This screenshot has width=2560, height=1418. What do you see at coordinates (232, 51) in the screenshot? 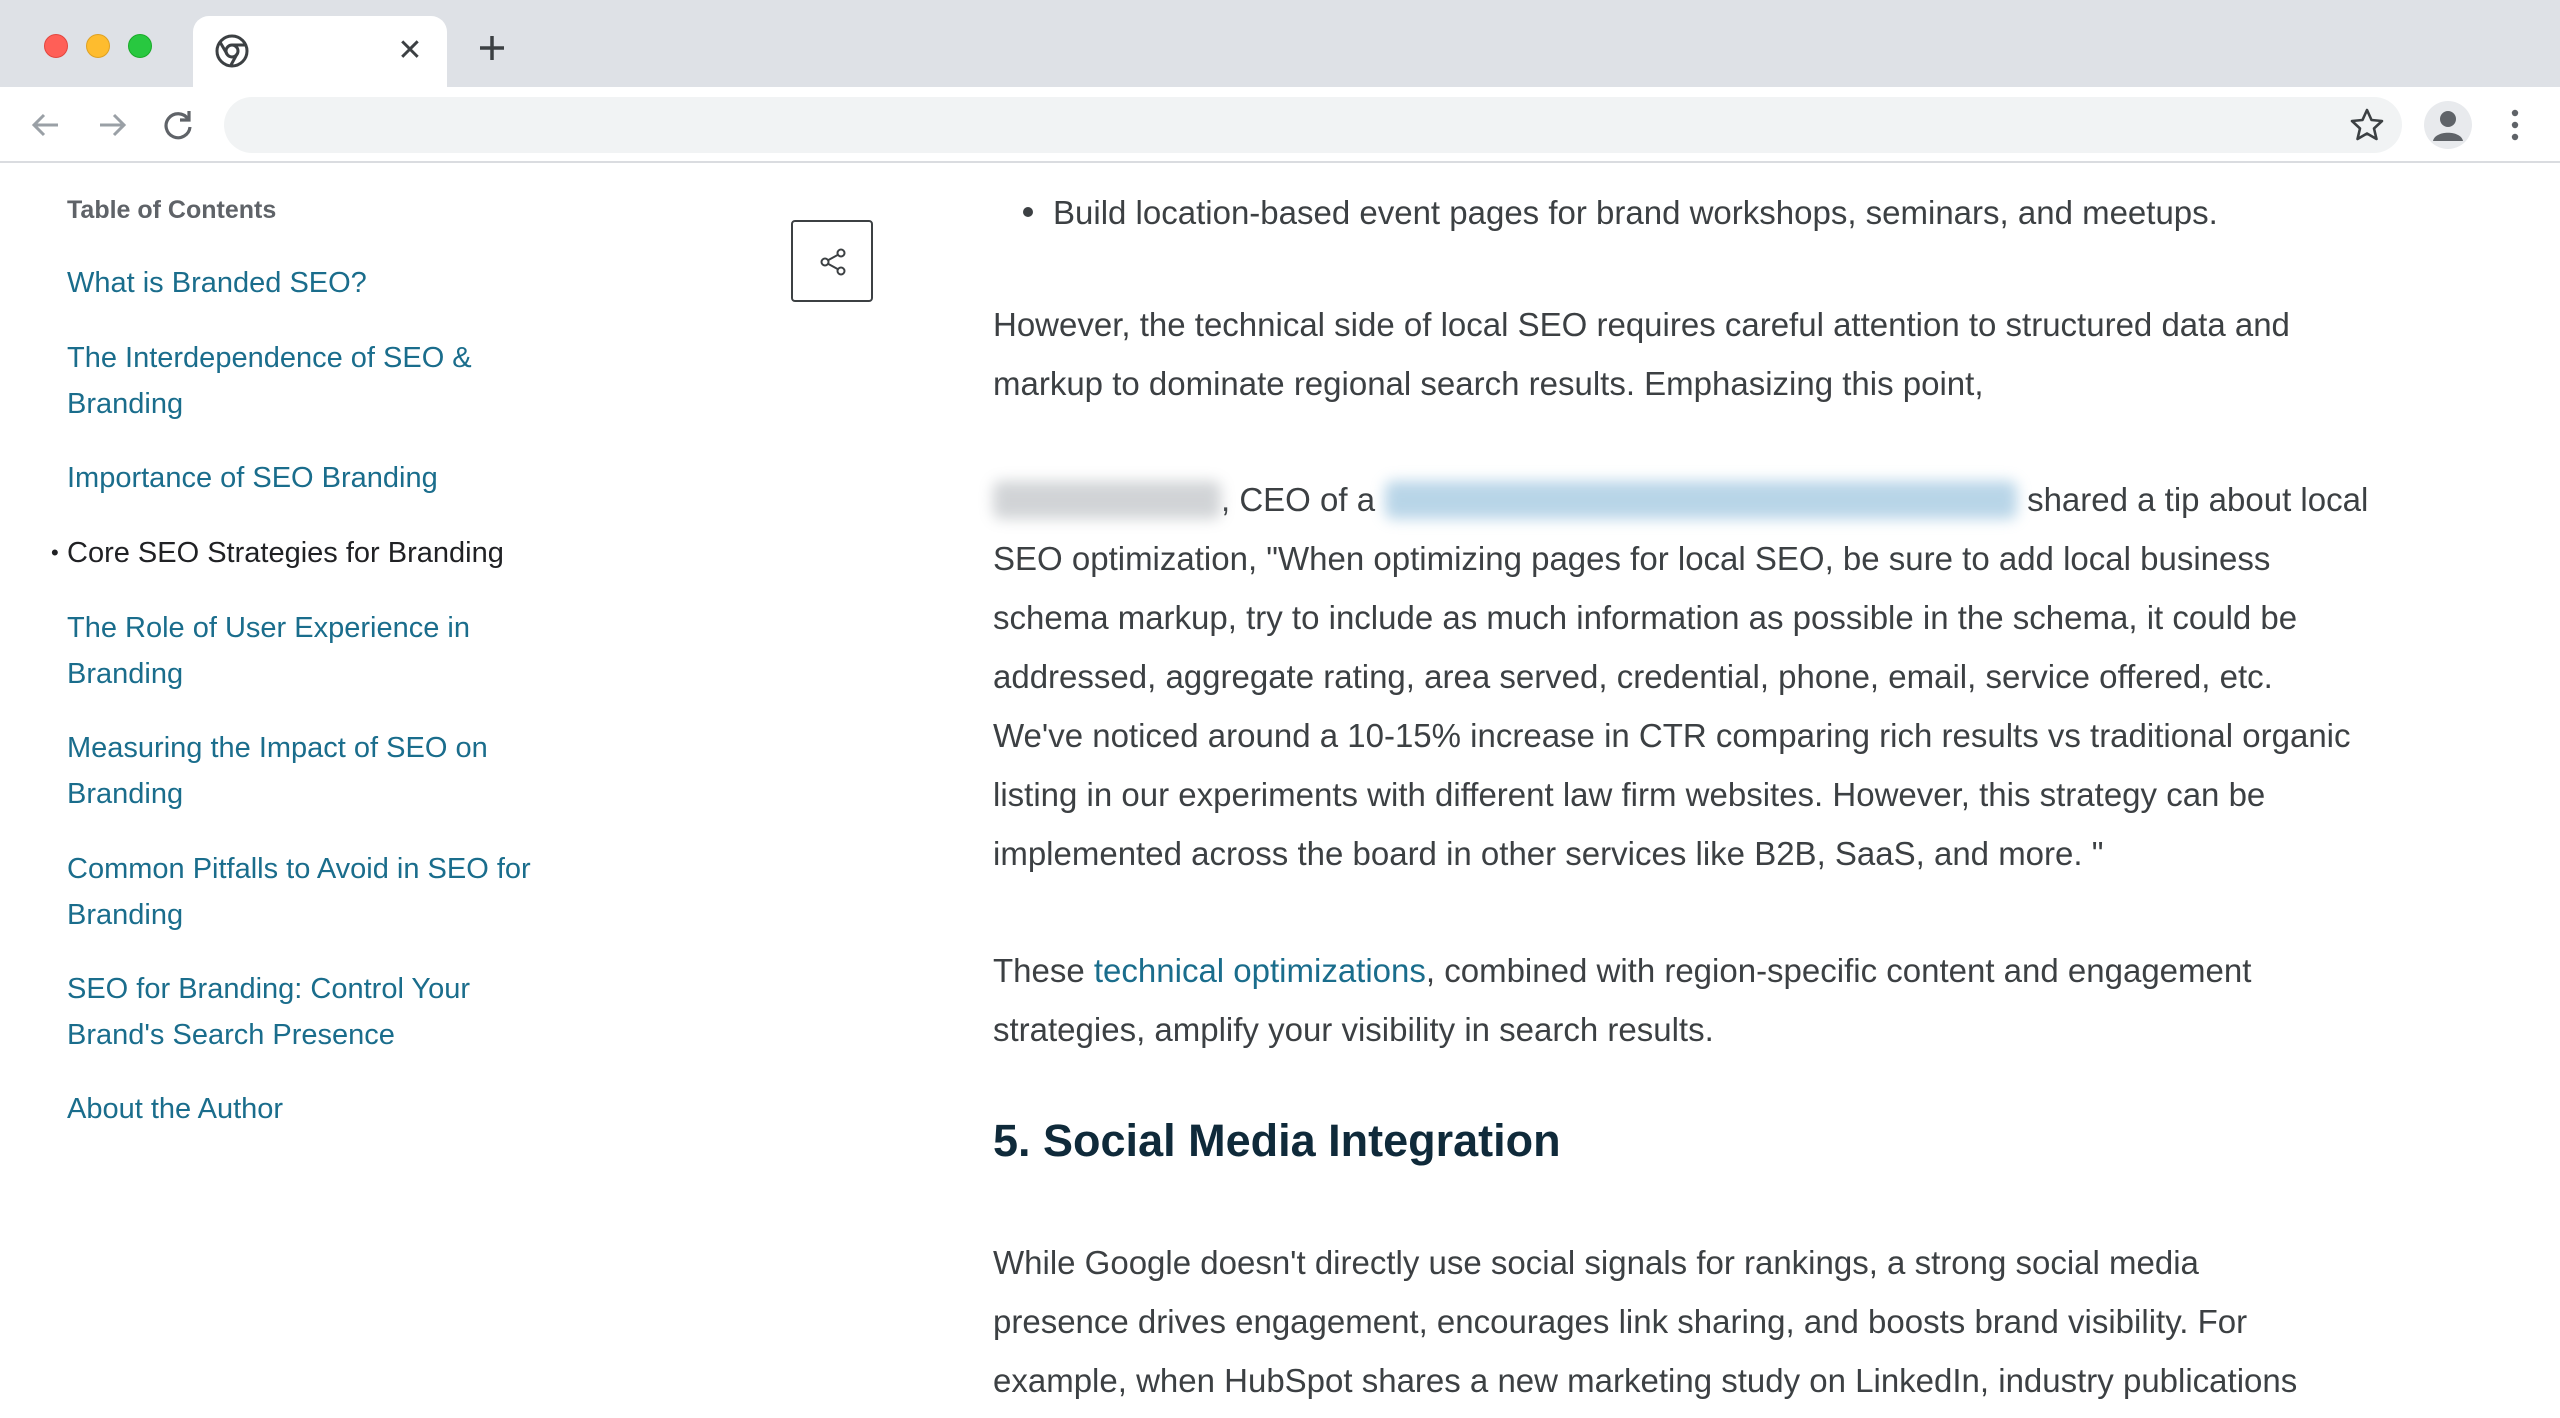
I see `chrome-icon` at bounding box center [232, 51].